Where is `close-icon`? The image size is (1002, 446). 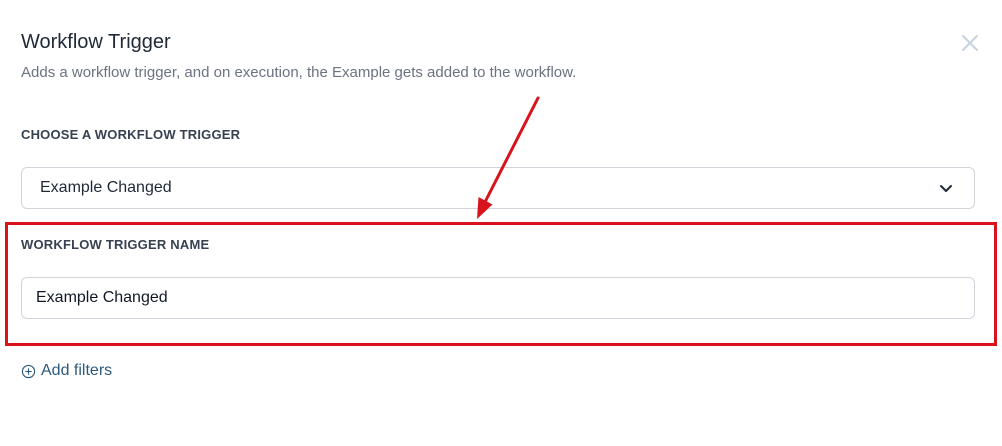
close-icon is located at coordinates (970, 43).